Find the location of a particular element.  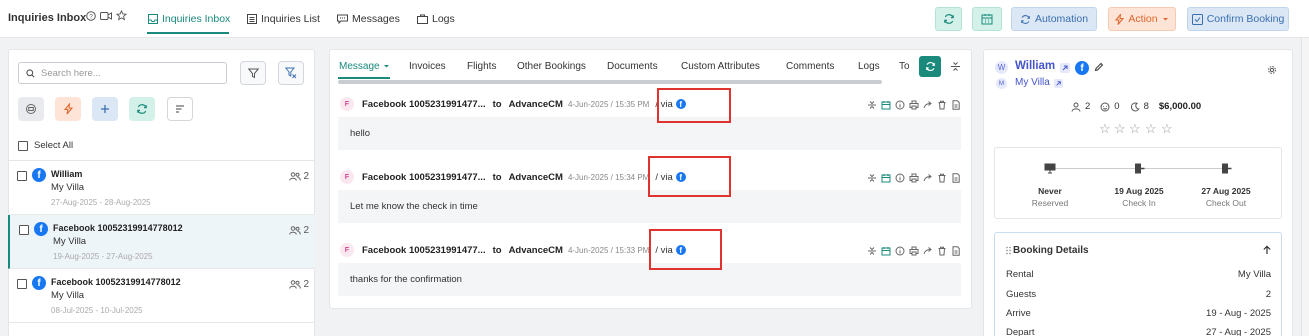

refresh-button is located at coordinates (948, 19).